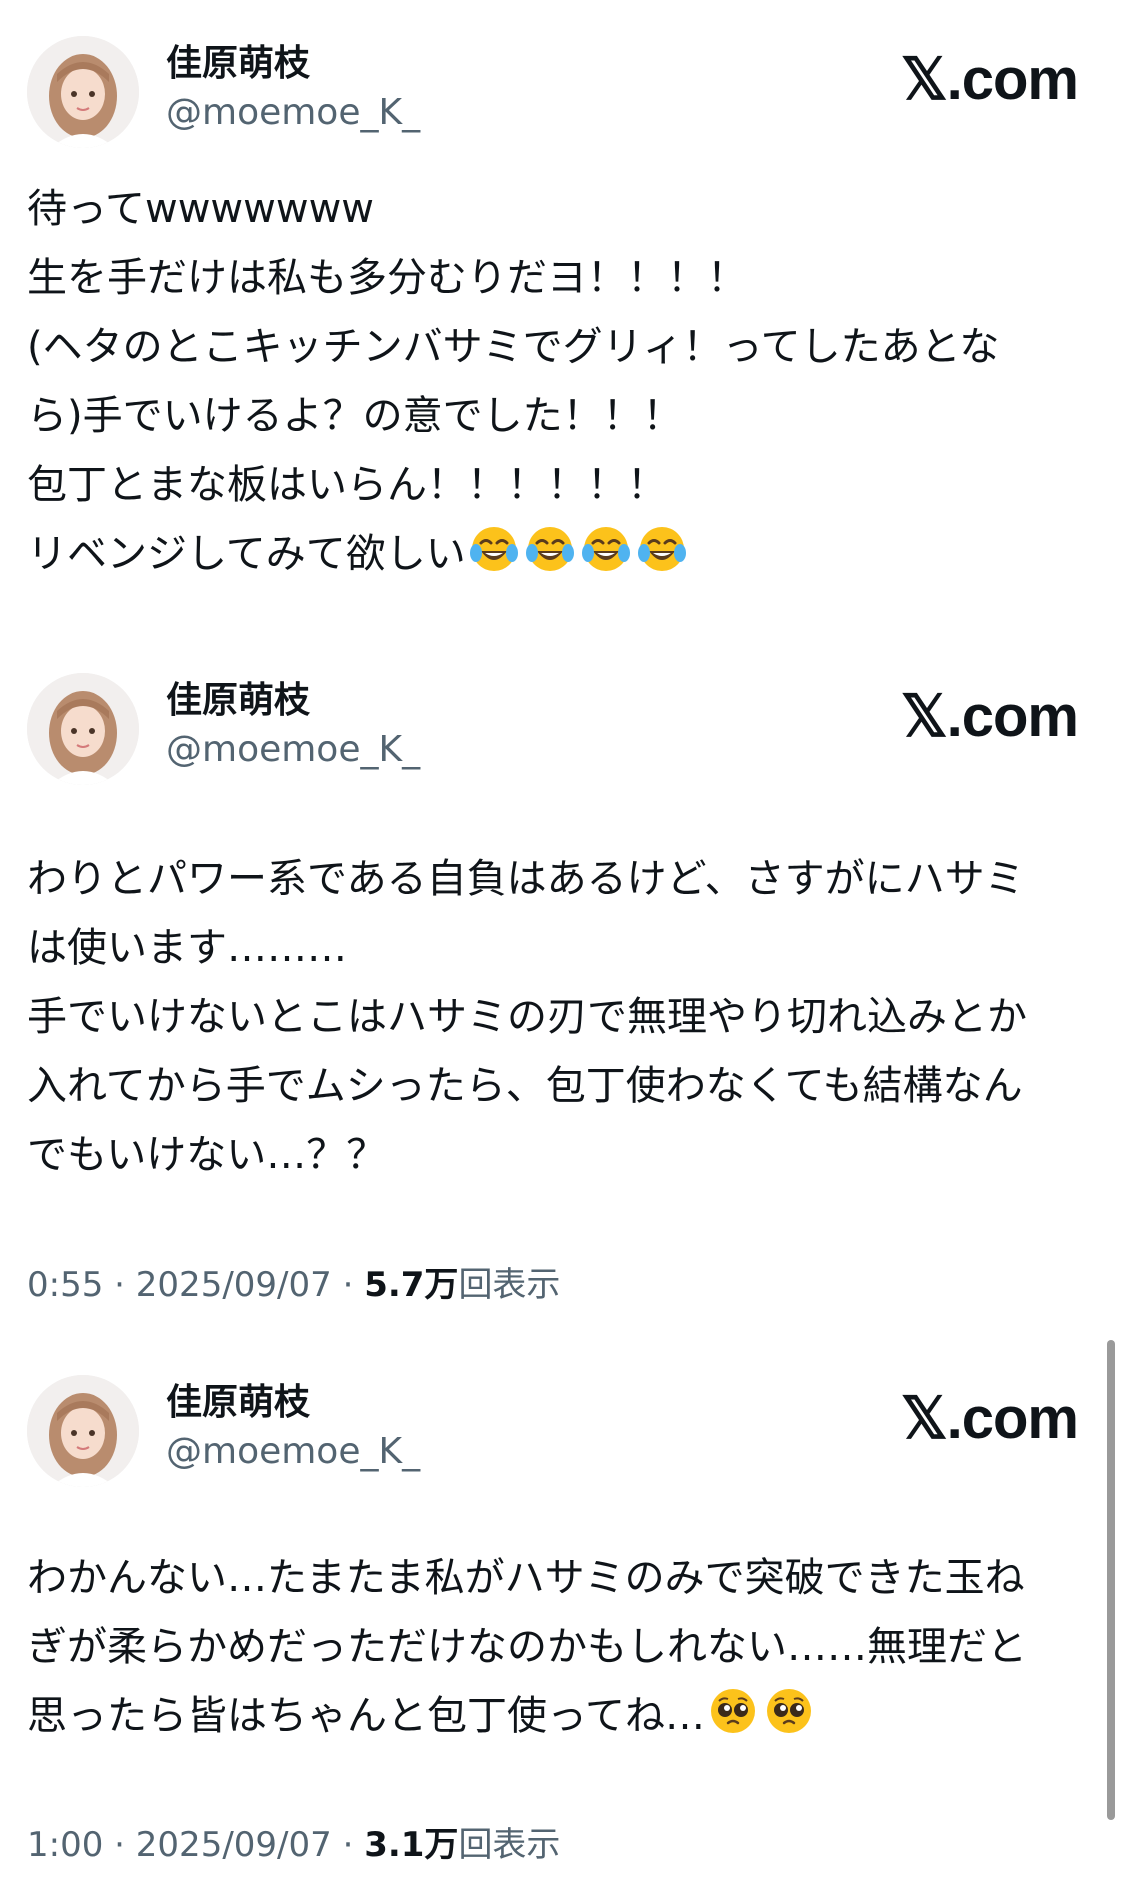 Image resolution: width=1125 pixels, height=1888 pixels. What do you see at coordinates (578, 552) in the screenshot?
I see `laugh-emoji-group` at bounding box center [578, 552].